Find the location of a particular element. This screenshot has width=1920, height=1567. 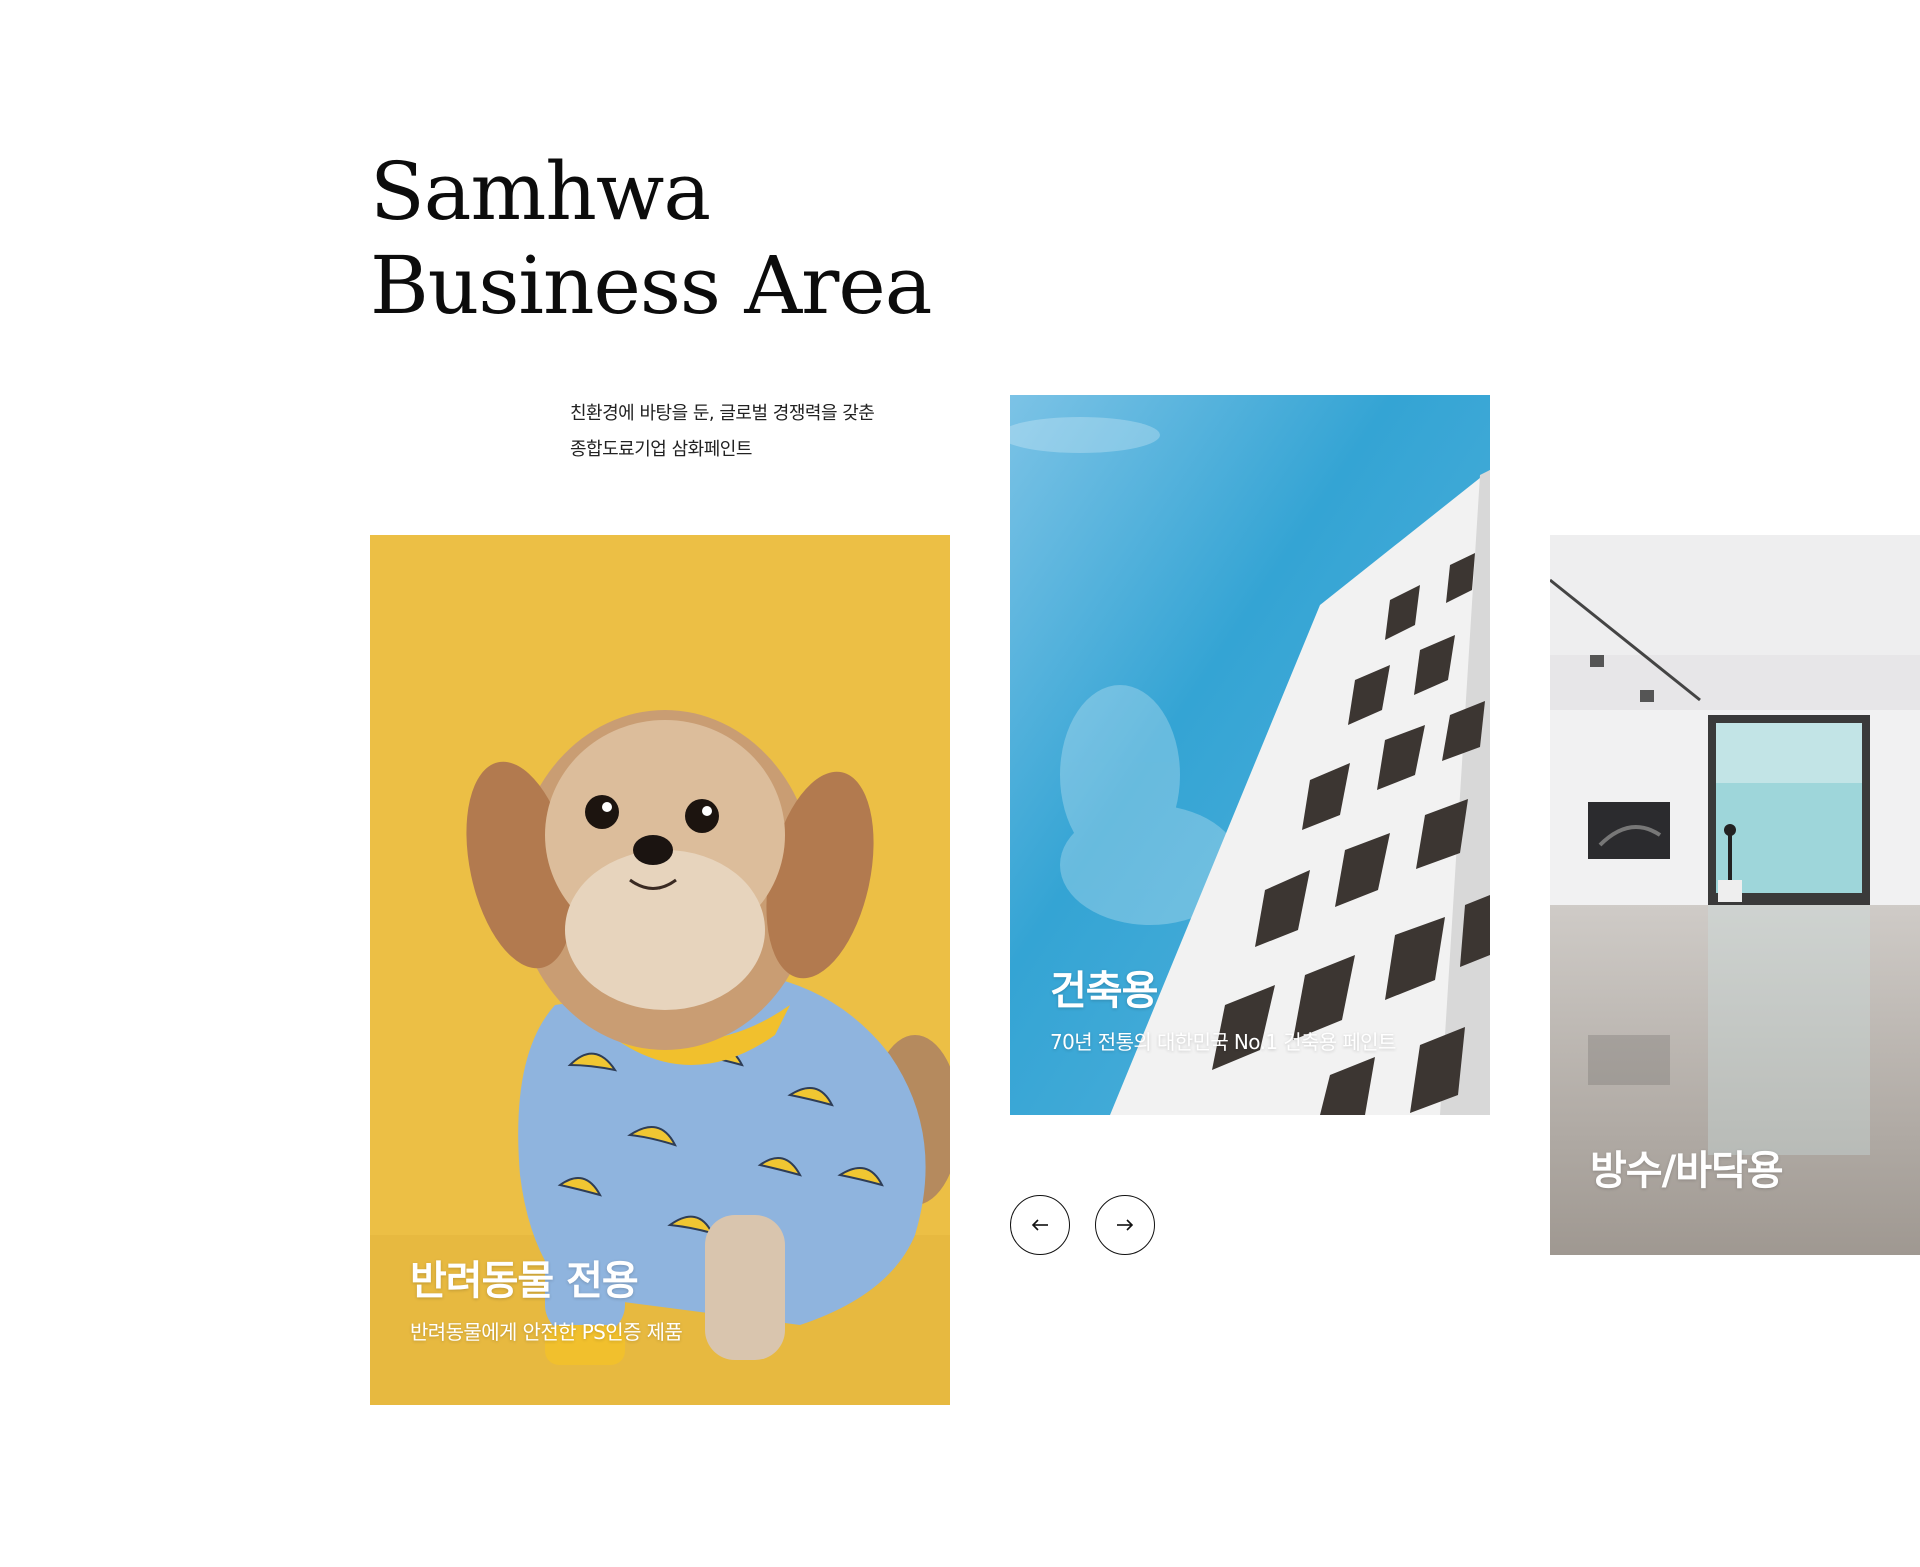

carousel-prev-button is located at coordinates (1040, 1225).